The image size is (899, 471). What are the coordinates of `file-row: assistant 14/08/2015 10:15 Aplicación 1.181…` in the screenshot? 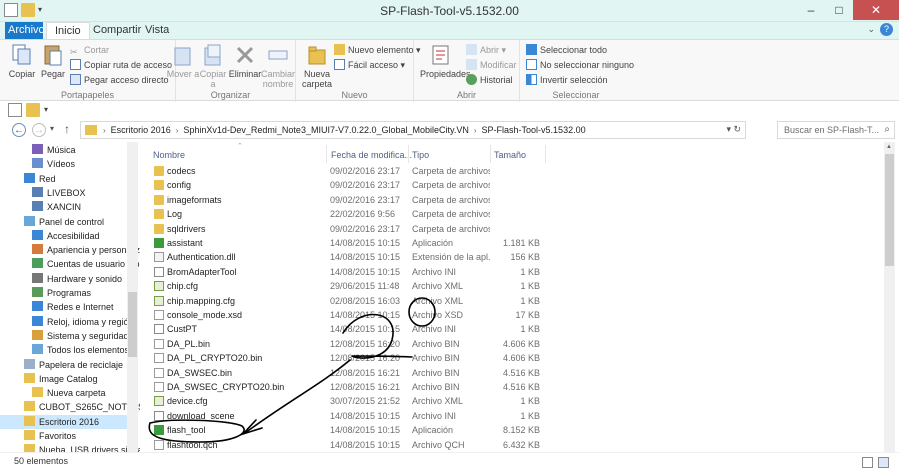 It's located at (350, 243).